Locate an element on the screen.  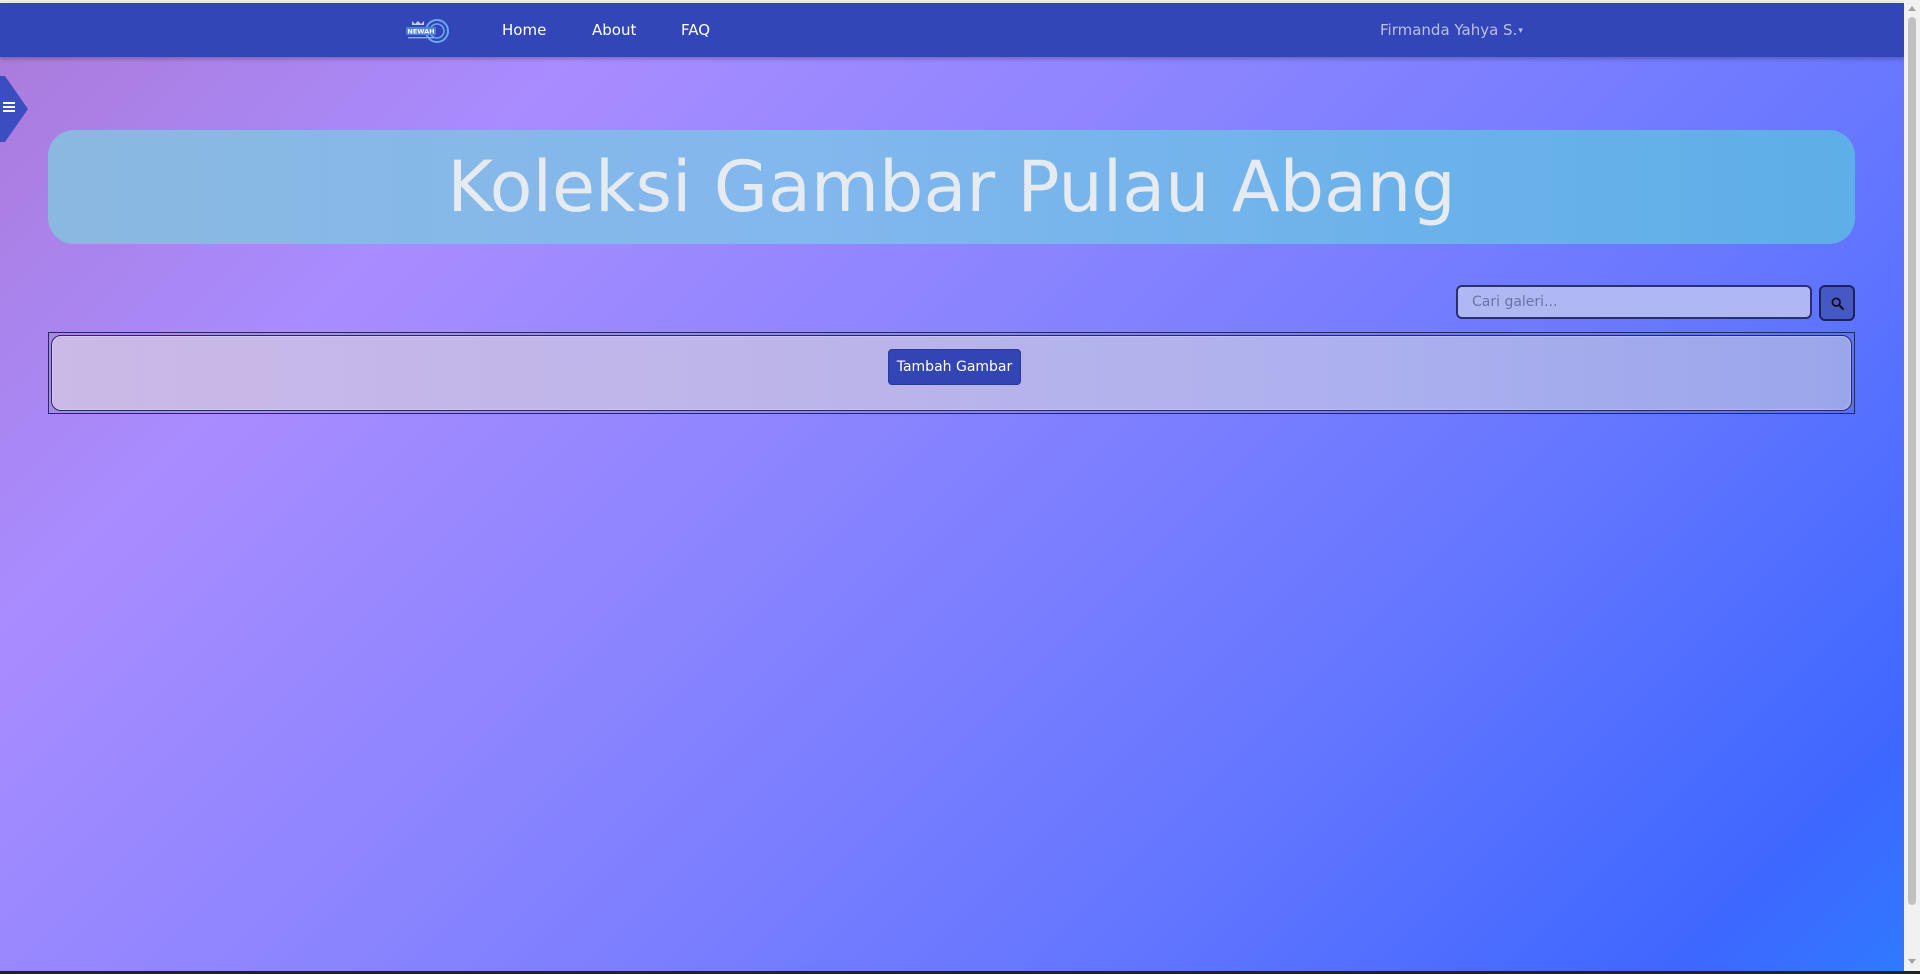
brand-logo: NEWAH is located at coordinates (428, 31).